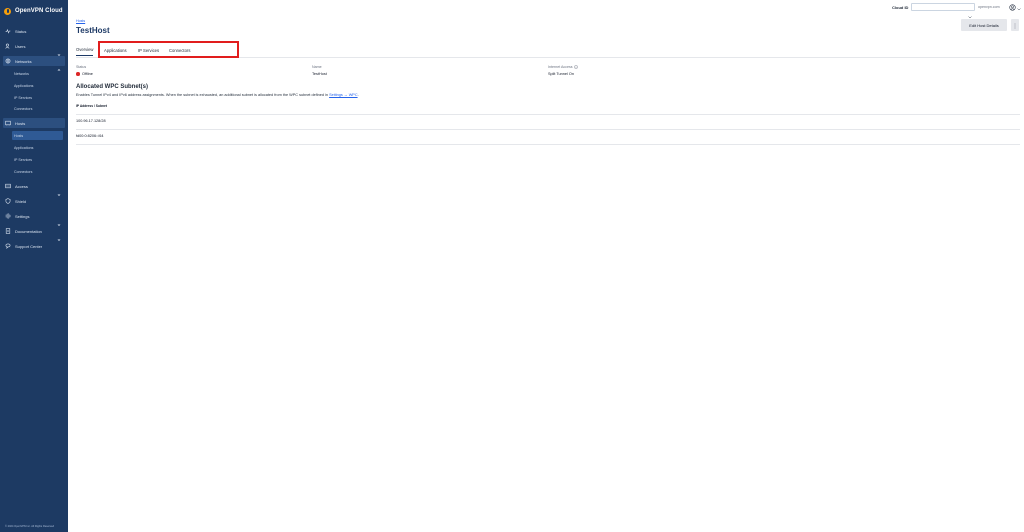 This screenshot has width=1024, height=532. Describe the element at coordinates (39, 11) in the screenshot. I see `brand-name: OpenVPN Cloud` at that location.